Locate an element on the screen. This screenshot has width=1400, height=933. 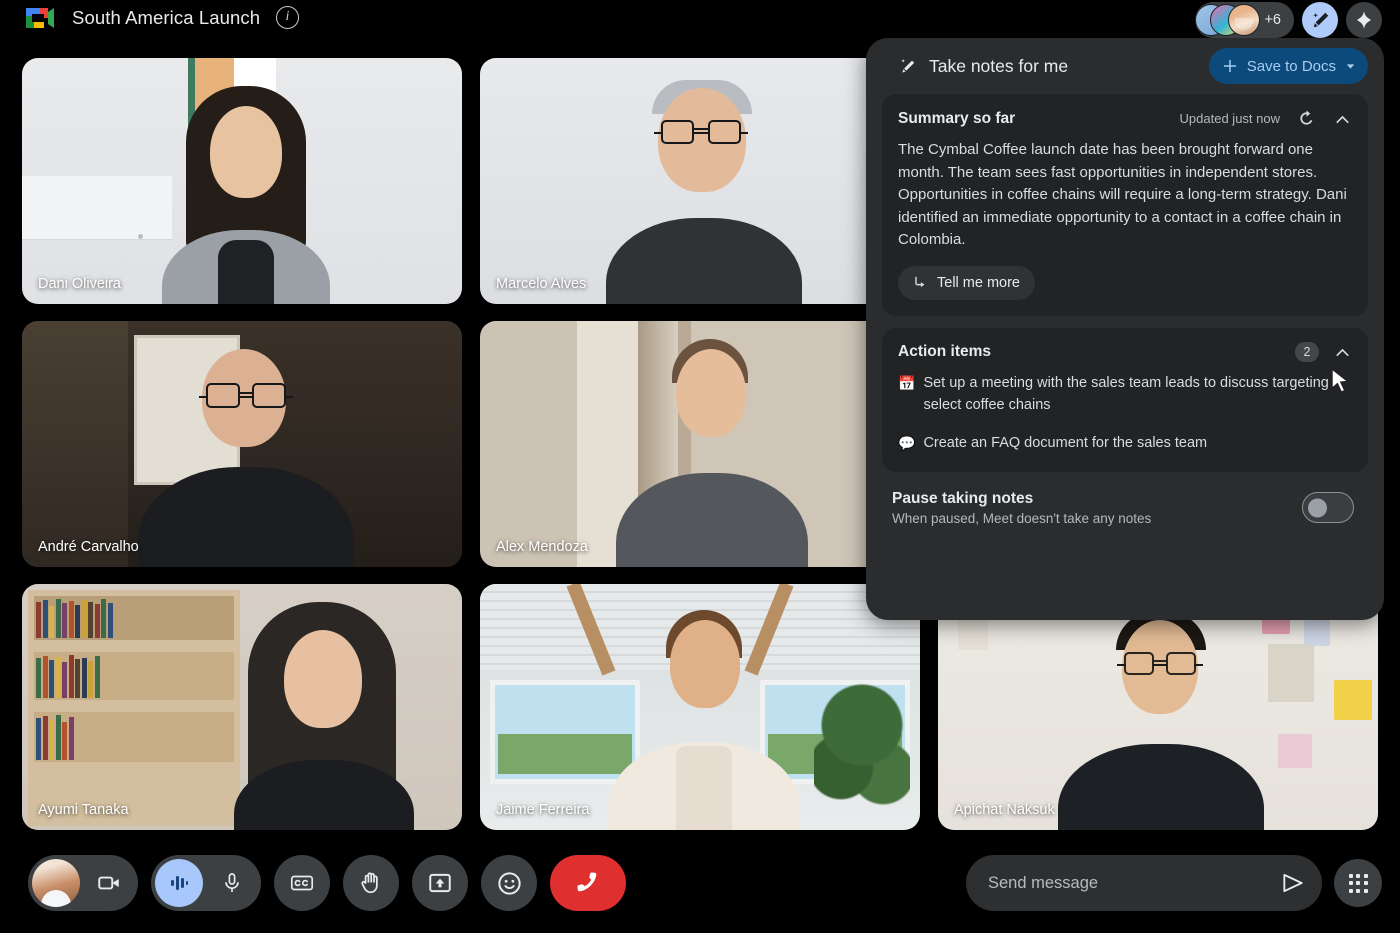
toggle-knob is located at coordinates (1317, 507).